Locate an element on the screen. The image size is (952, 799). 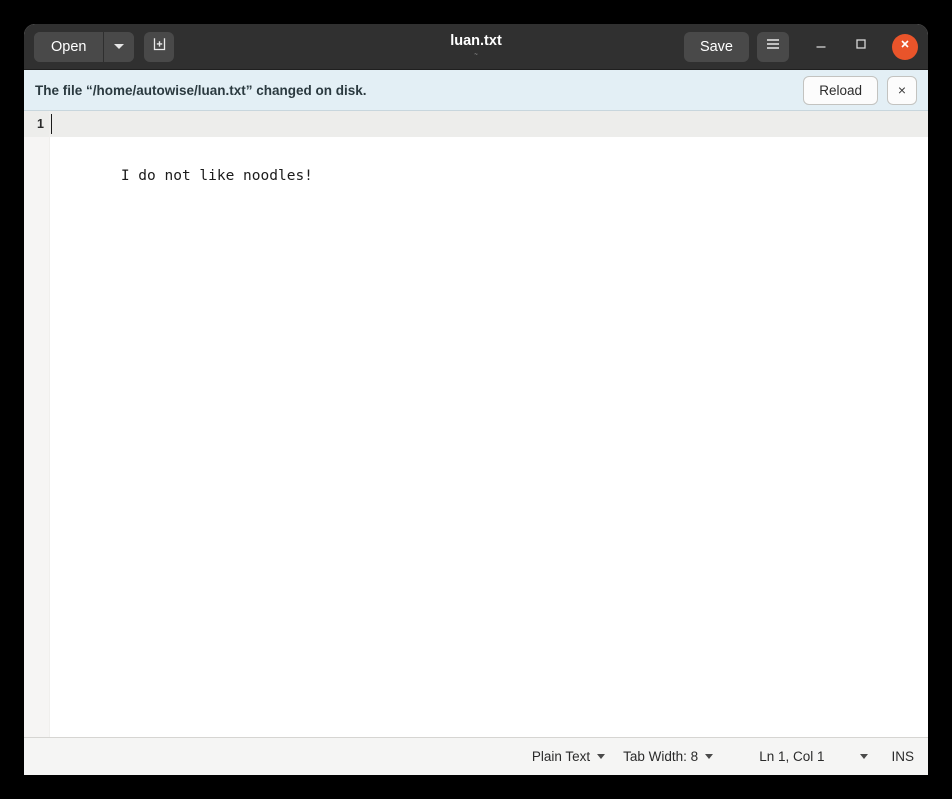
text-cursor is located at coordinates (51, 124).